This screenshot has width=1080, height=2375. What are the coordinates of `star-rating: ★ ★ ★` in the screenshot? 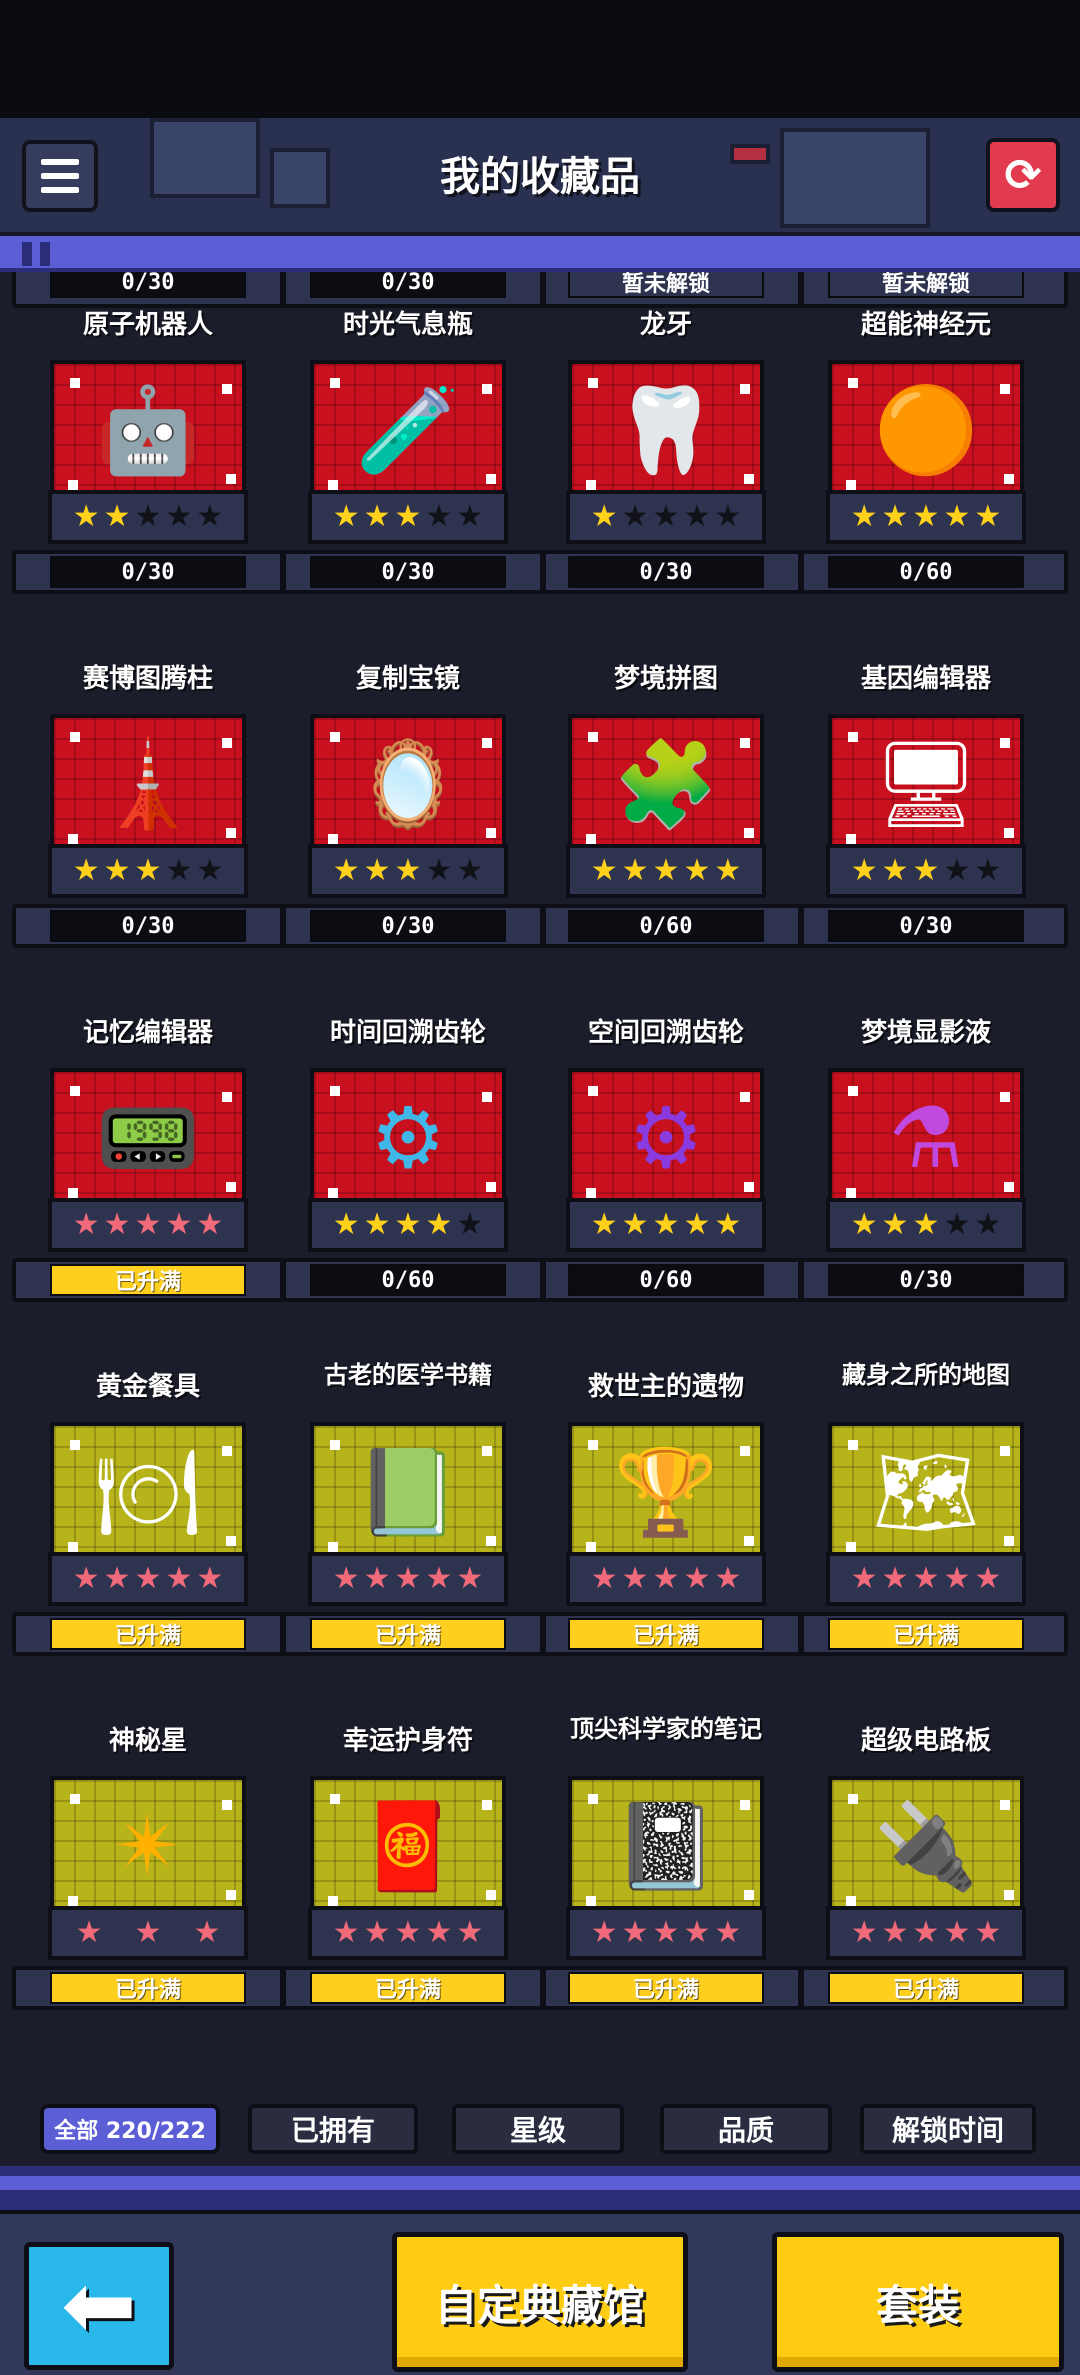 It's located at (148, 1933).